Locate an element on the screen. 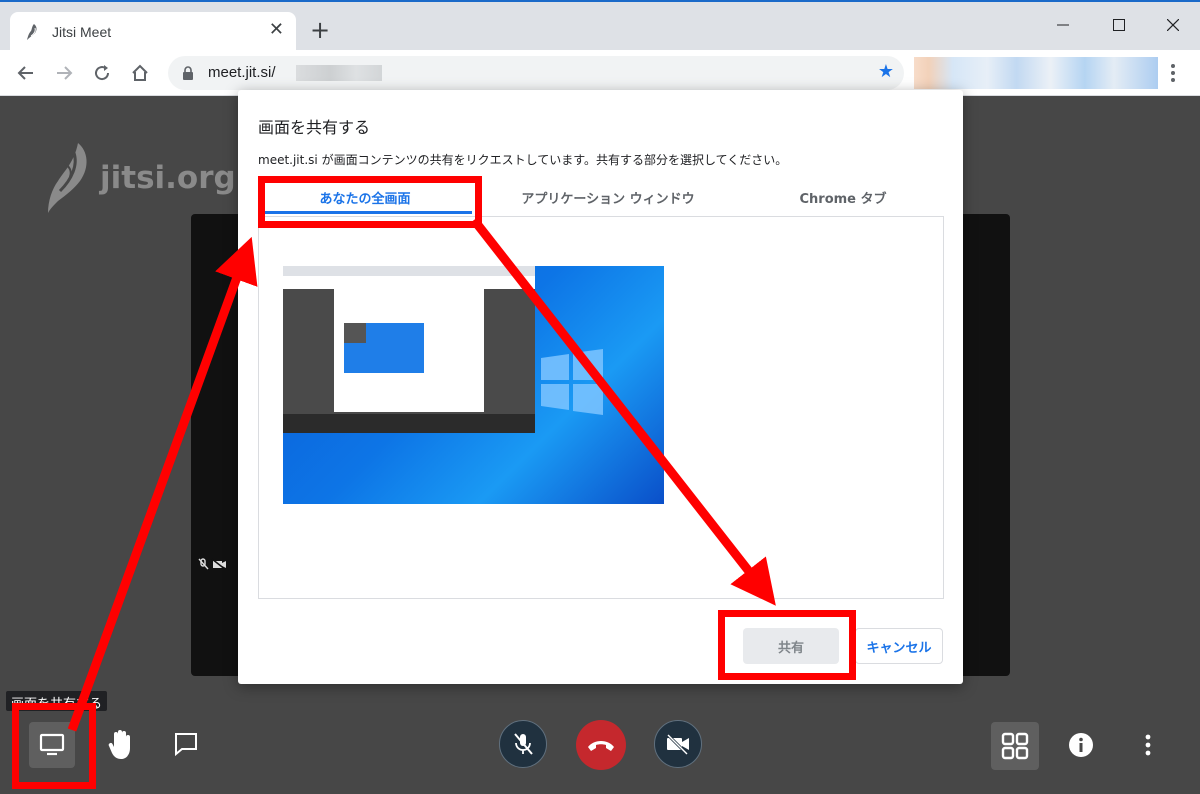  tile-mic-off-icon is located at coordinates (203, 564).